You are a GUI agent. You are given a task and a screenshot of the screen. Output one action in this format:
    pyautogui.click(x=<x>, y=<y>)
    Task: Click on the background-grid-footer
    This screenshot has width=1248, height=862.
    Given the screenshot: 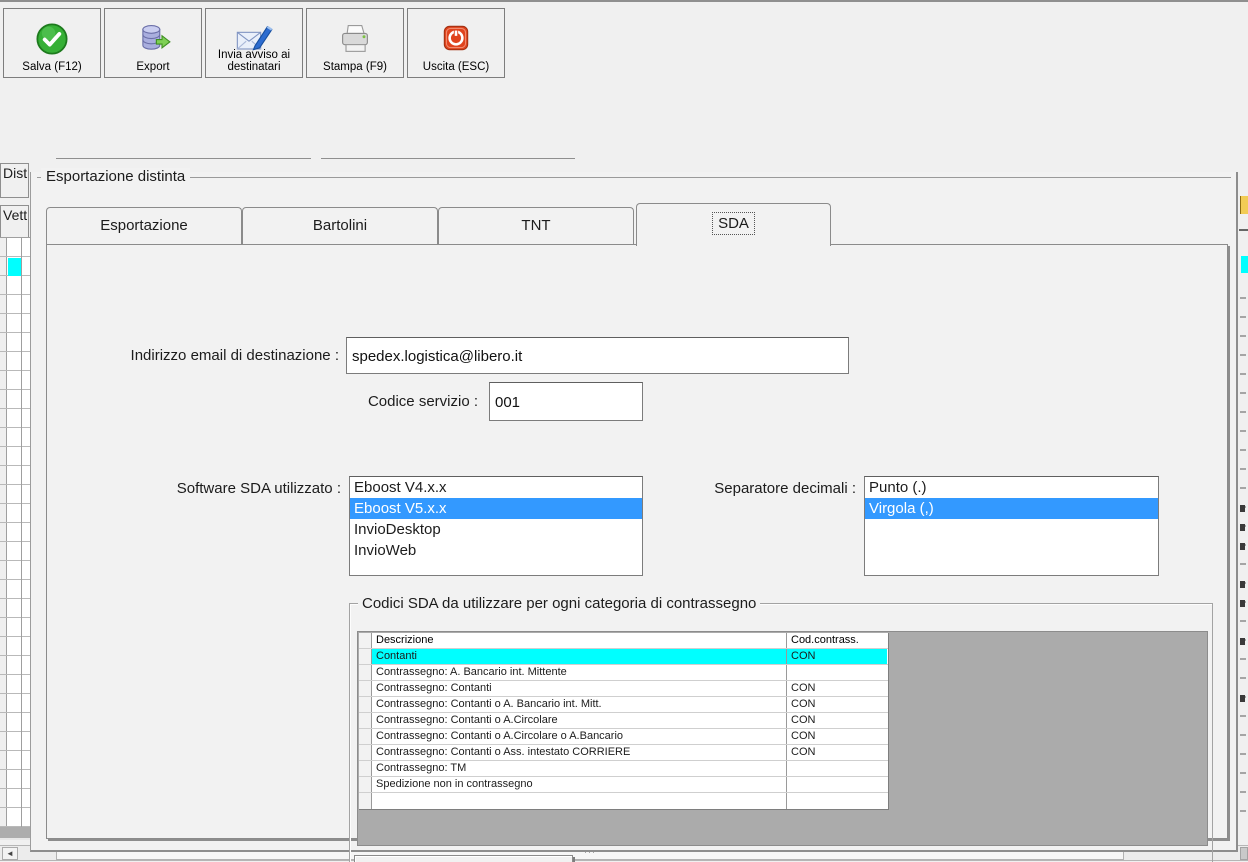 What is the action you would take?
    pyautogui.click(x=15, y=833)
    